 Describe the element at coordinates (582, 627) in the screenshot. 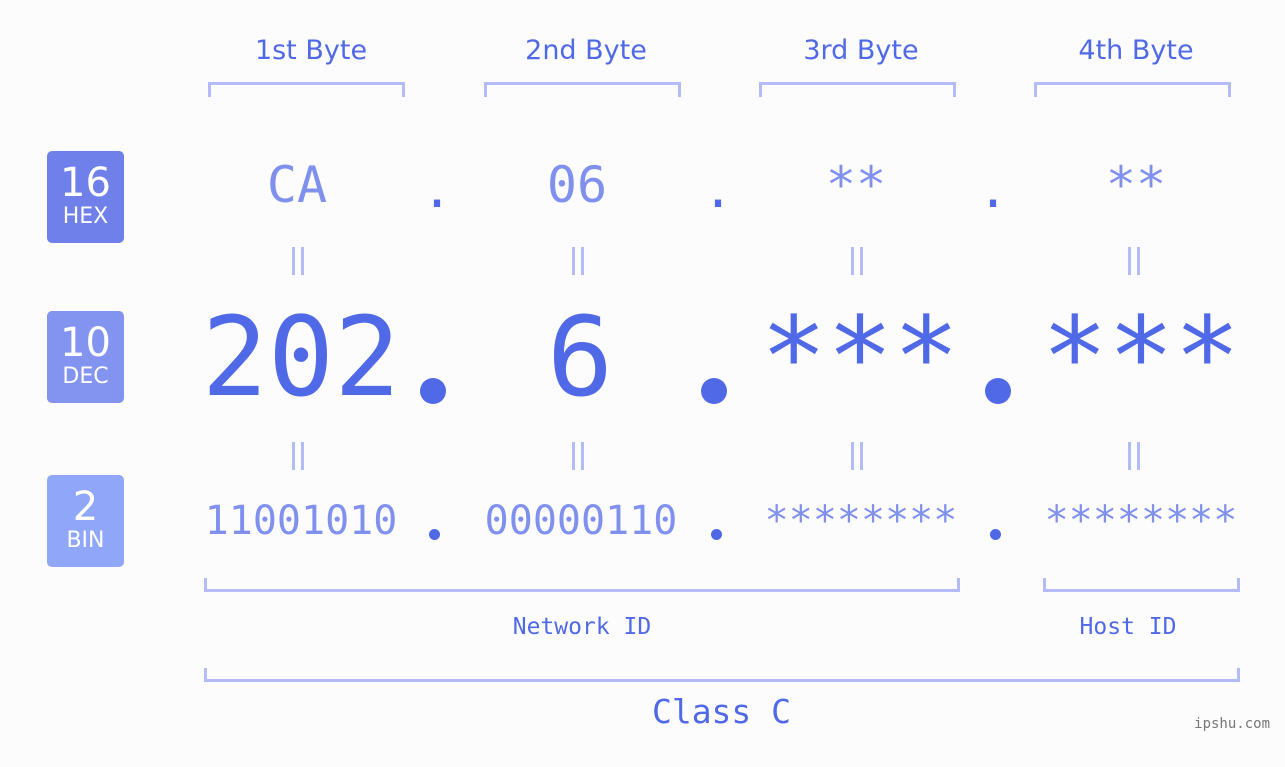

I see `network-id-label: Network ID` at that location.